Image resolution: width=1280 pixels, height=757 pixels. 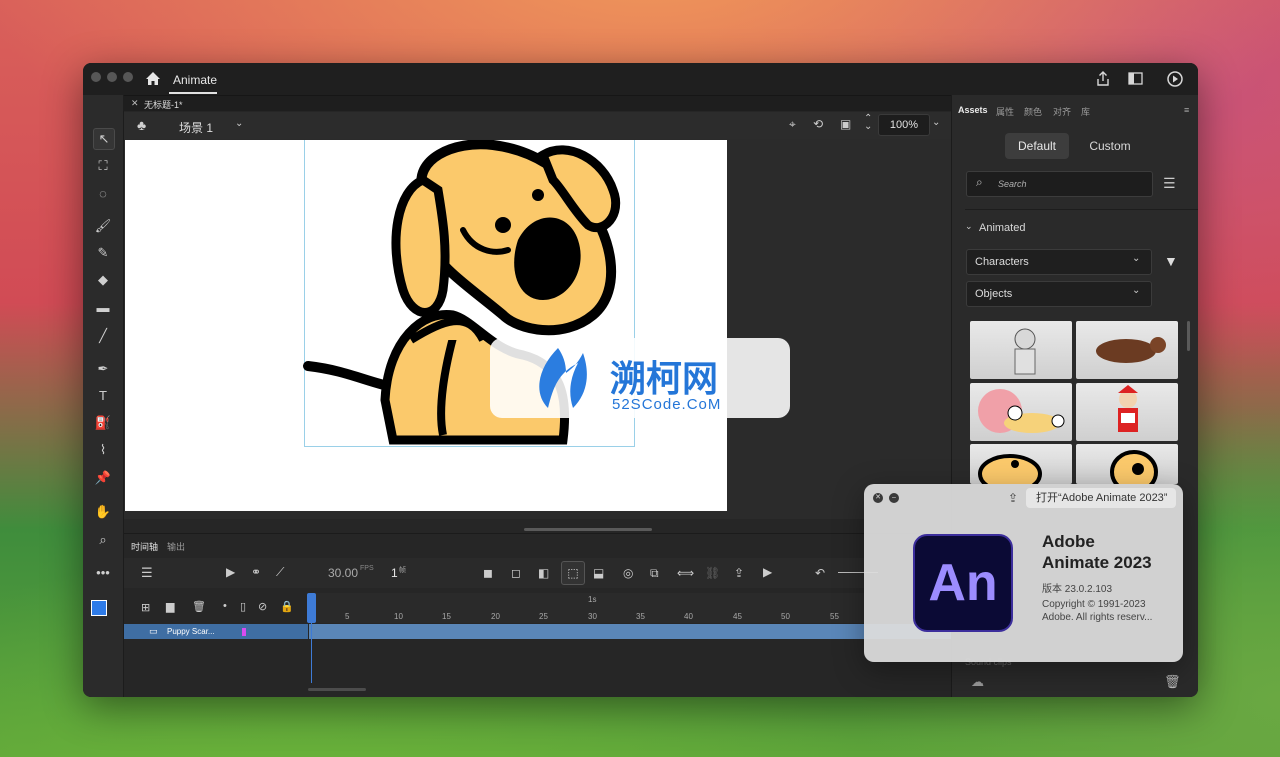 I want to click on insert-keyframe-icon: ◼, so click(x=488, y=573).